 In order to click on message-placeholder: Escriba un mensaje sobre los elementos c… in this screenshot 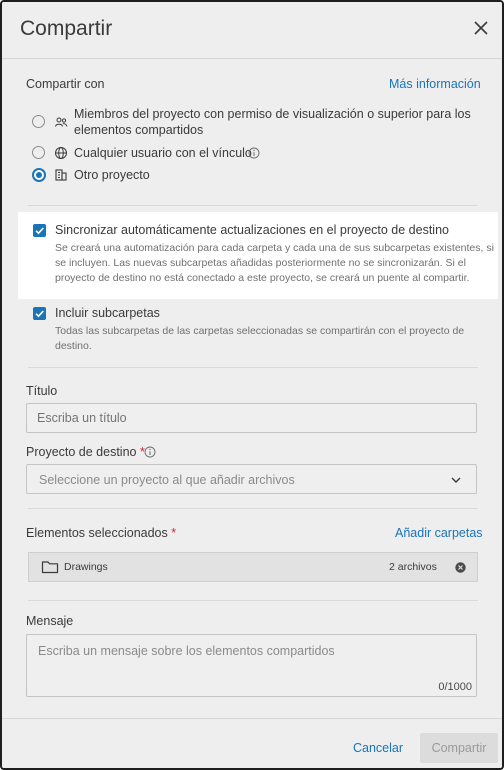, I will do `click(186, 651)`.